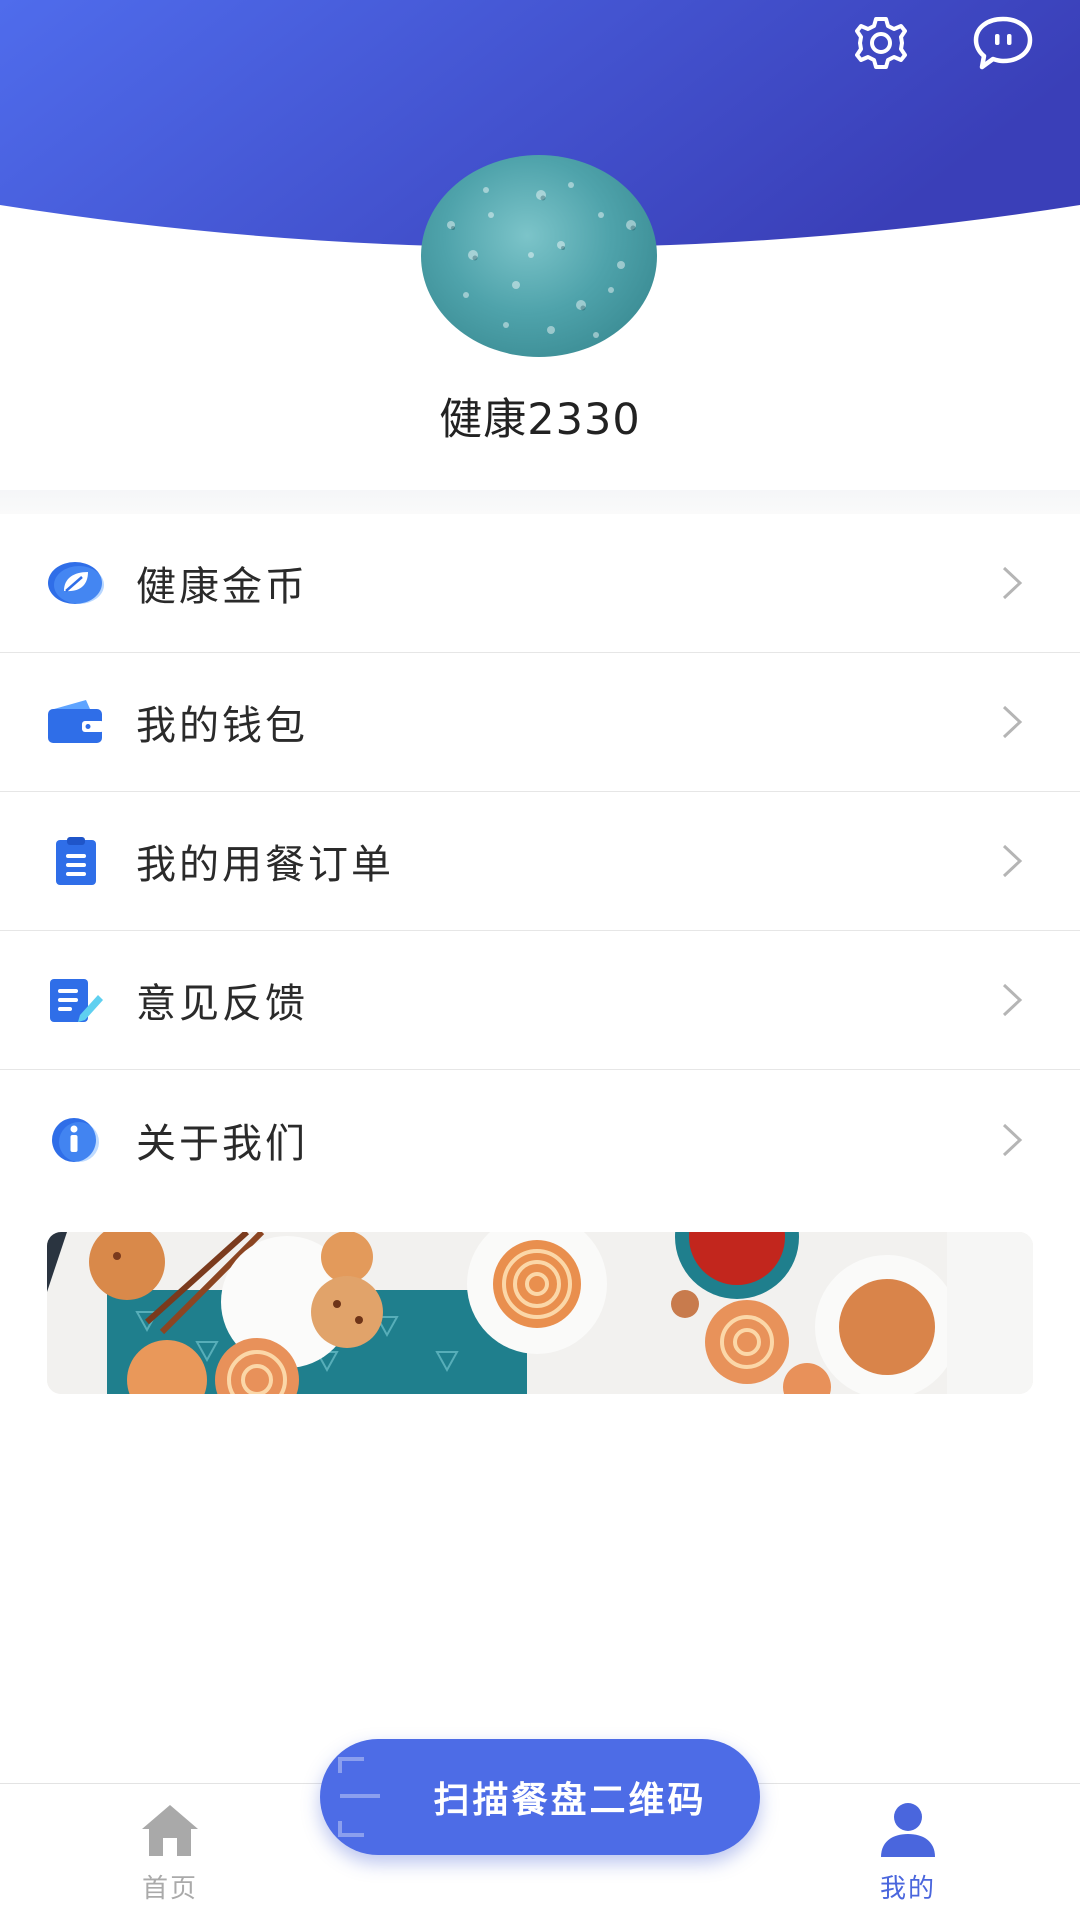 The image size is (1080, 1920). I want to click on user-icon, so click(908, 1830).